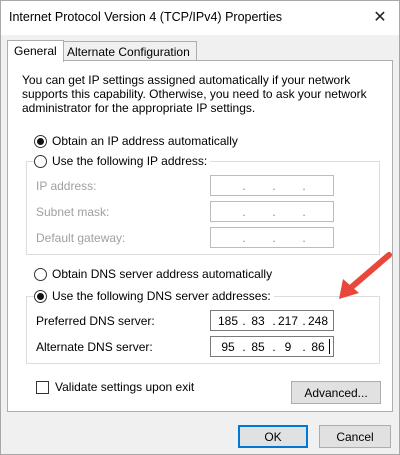  What do you see at coordinates (318, 347) in the screenshot?
I see `alternate-dns-octet-4: 86` at bounding box center [318, 347].